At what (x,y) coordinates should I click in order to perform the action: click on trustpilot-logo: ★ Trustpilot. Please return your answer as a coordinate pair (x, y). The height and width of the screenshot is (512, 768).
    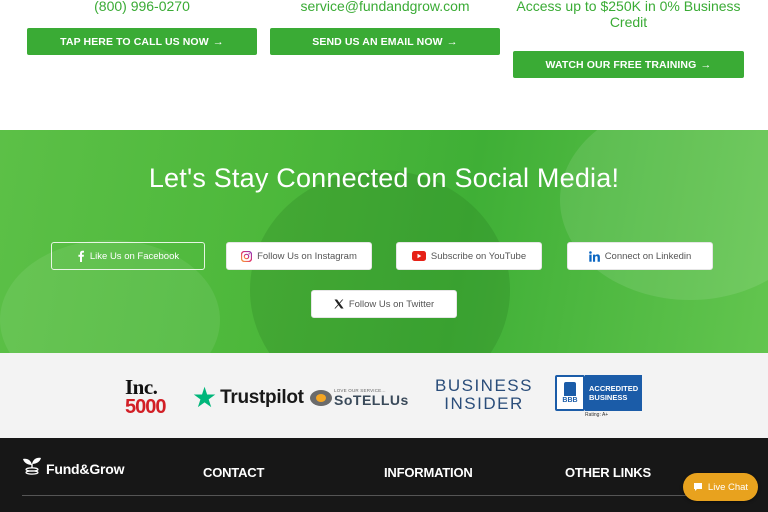
    Looking at the image, I should click on (248, 397).